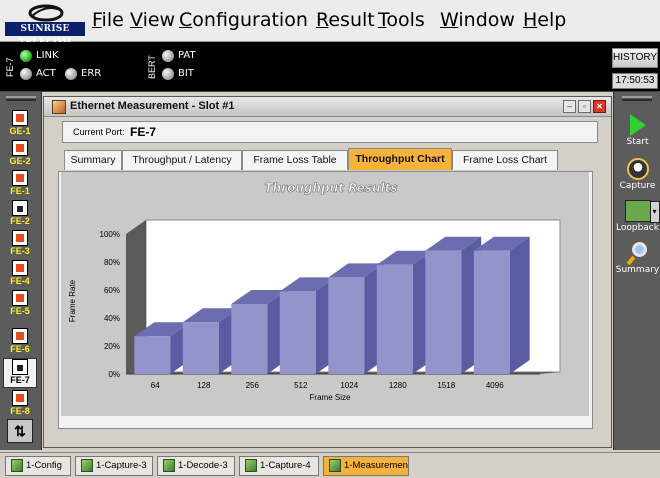 This screenshot has width=660, height=478. Describe the element at coordinates (91, 73) in the screenshot. I see `err-label: ERR` at that location.